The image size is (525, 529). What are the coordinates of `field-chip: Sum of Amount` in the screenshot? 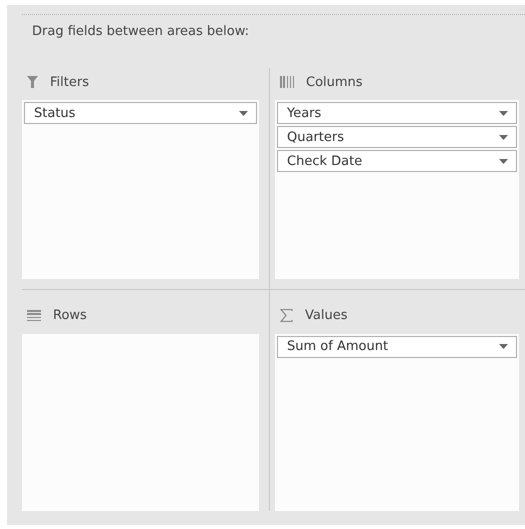 It's located at (397, 347).